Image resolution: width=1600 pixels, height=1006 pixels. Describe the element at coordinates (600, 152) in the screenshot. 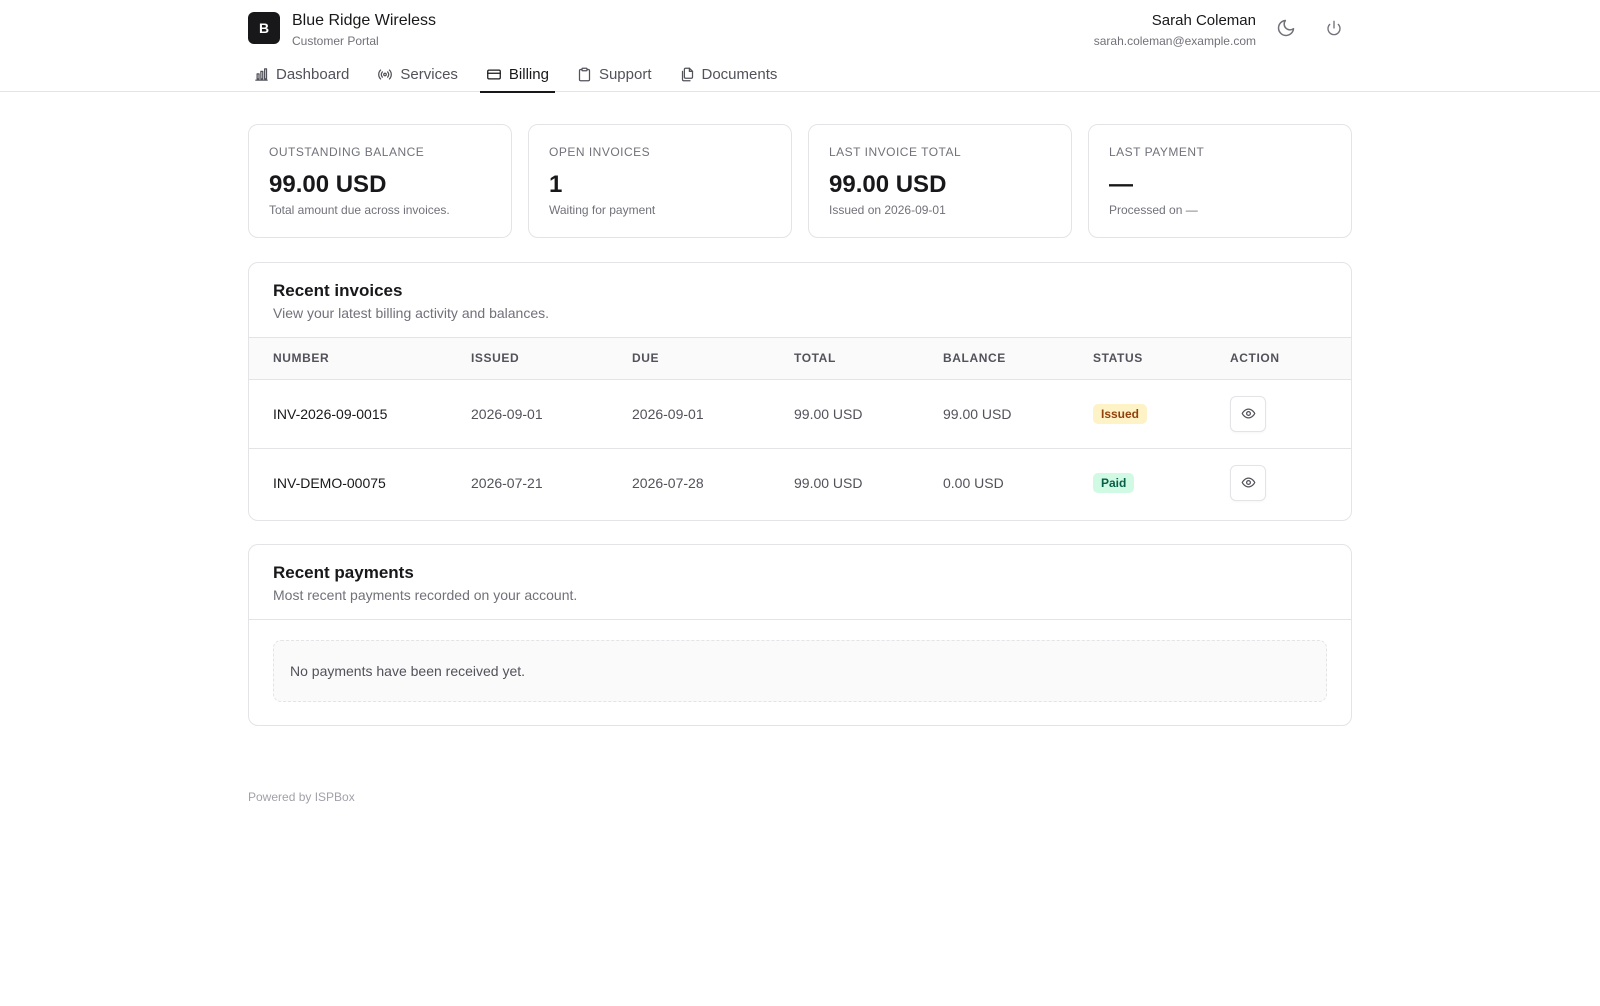

I see `stat-label: Open invoices` at that location.